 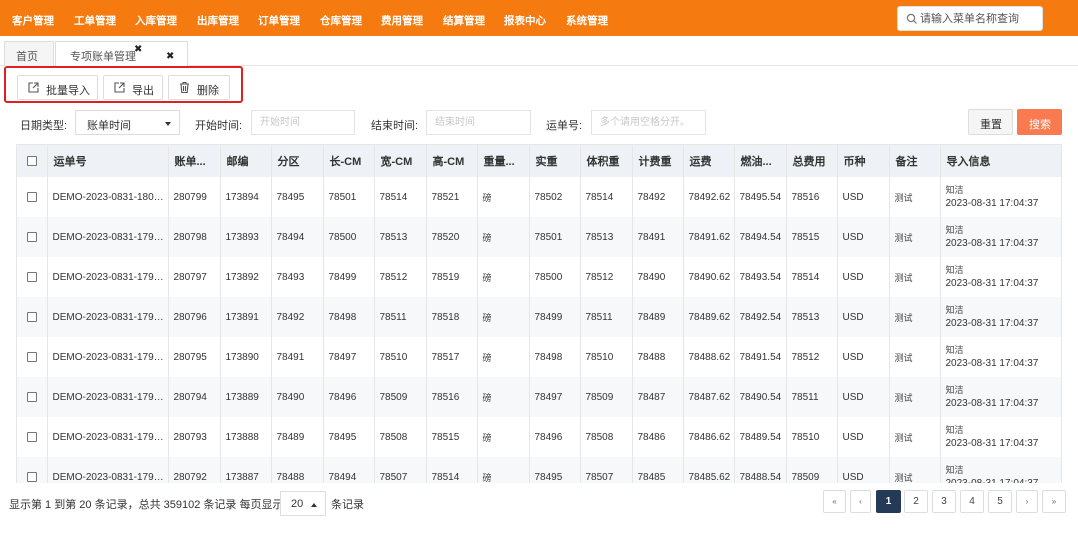 What do you see at coordinates (992, 363) in the screenshot?
I see `import-time: 2023-08-31 17:04:37` at bounding box center [992, 363].